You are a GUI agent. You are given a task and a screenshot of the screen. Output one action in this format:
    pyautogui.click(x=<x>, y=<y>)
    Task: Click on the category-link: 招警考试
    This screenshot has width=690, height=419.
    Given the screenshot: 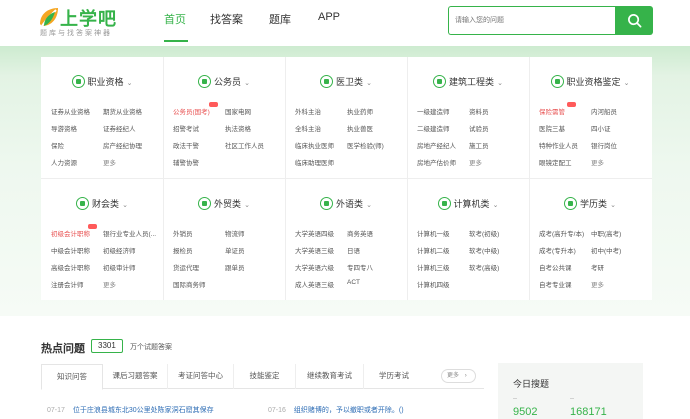 What is the action you would take?
    pyautogui.click(x=186, y=128)
    